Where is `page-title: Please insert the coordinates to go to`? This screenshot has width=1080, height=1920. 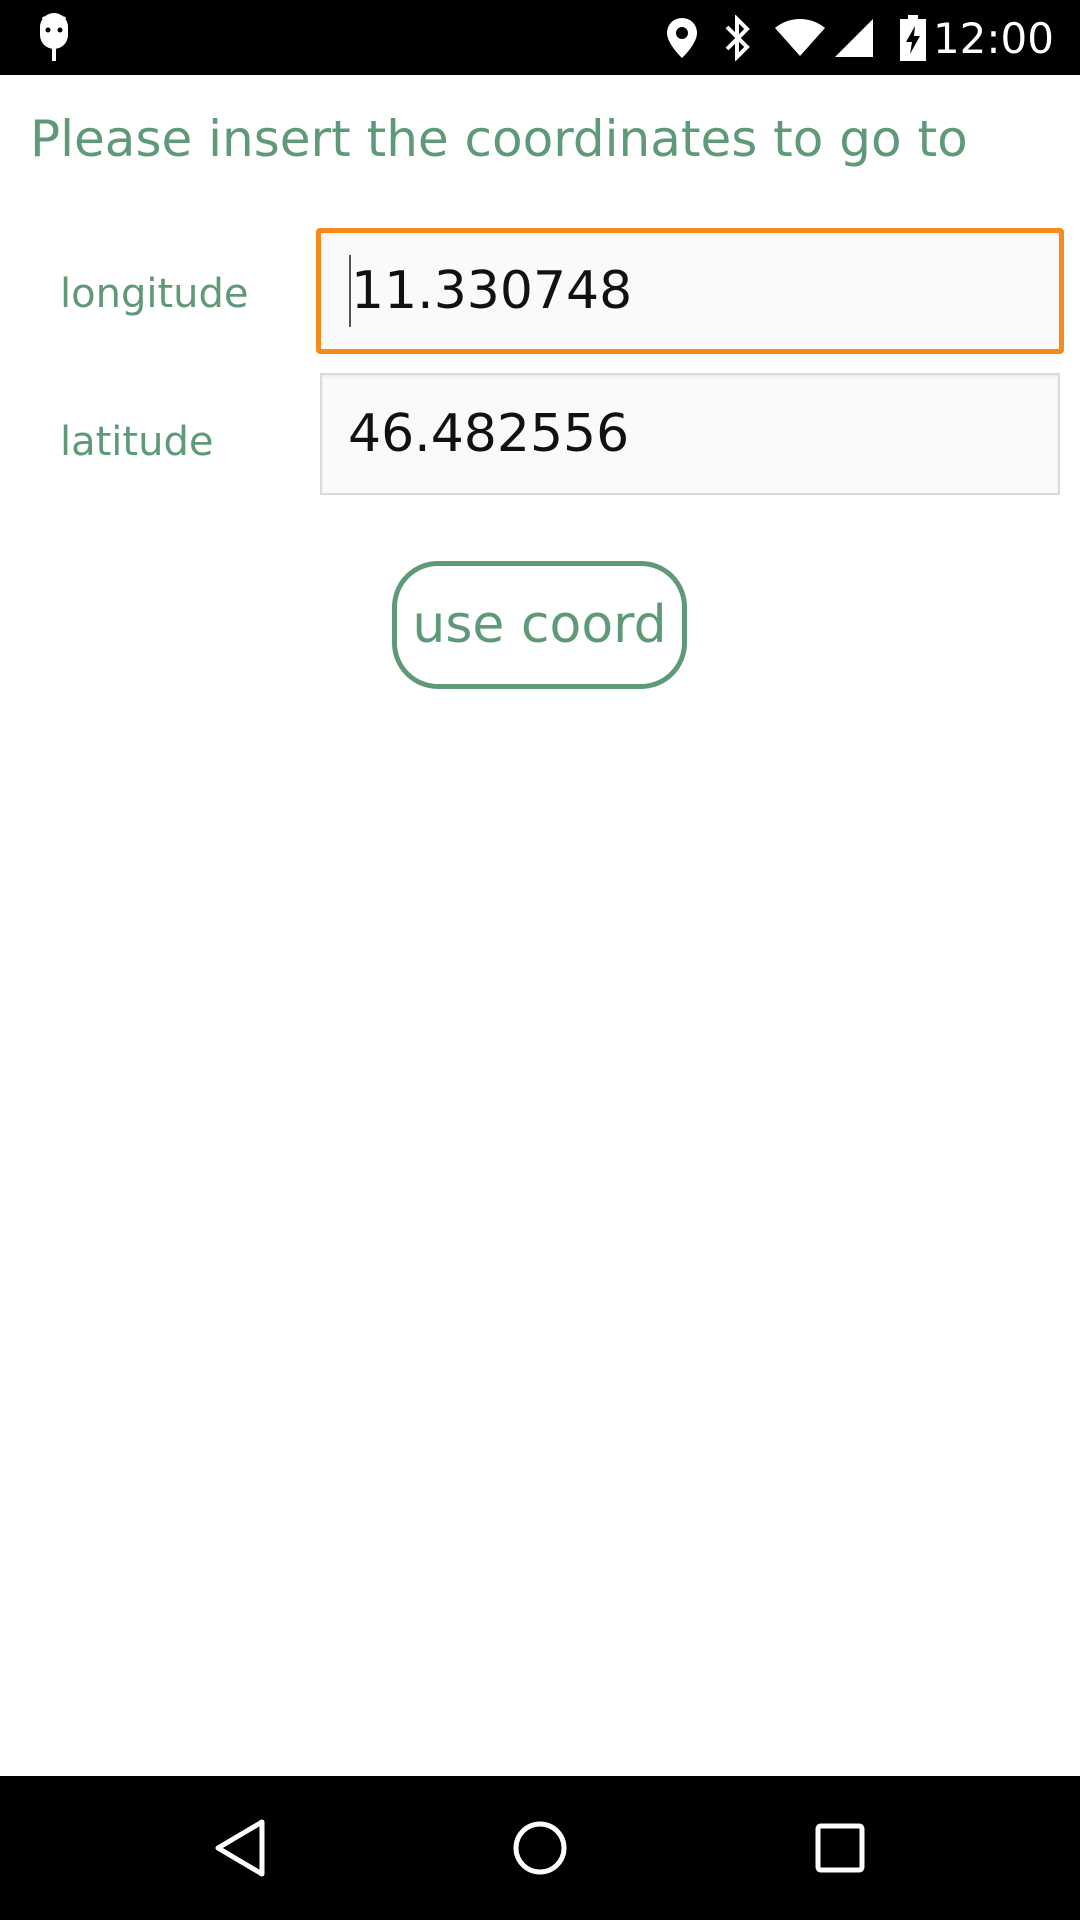 page-title: Please insert the coordinates to go to is located at coordinates (499, 139).